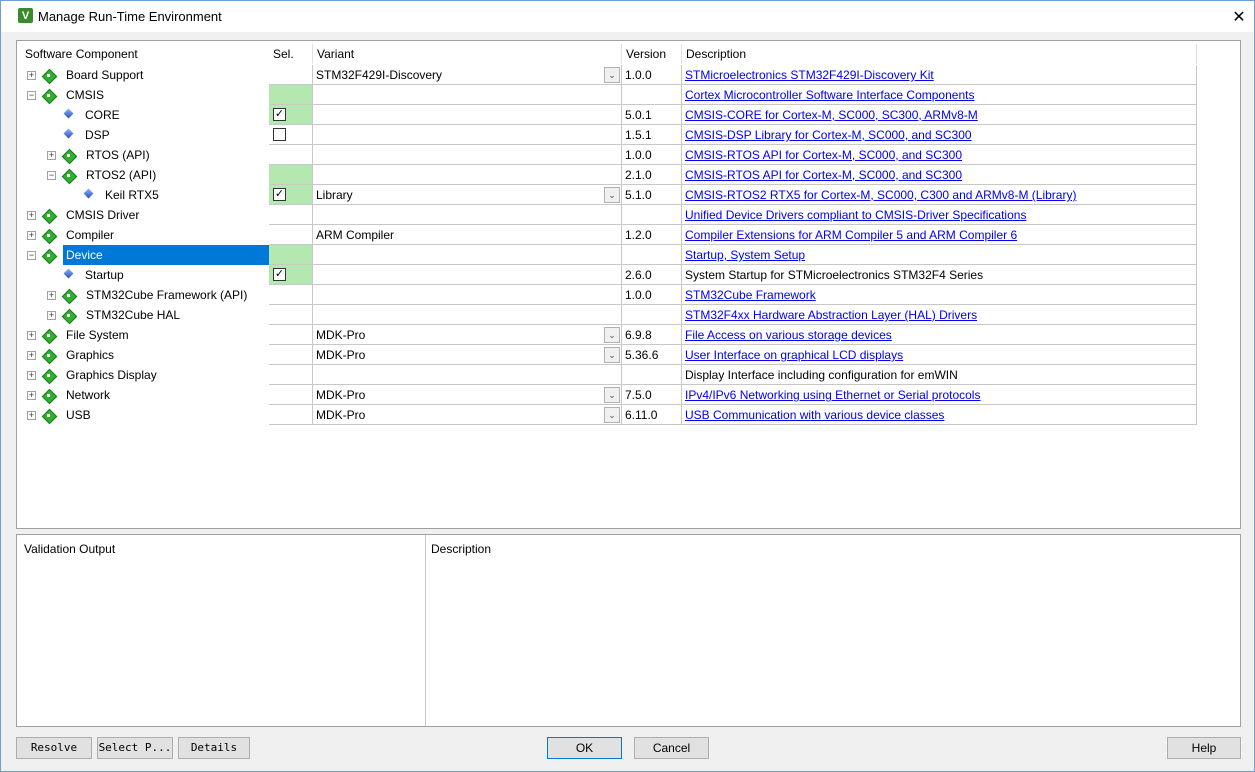  Describe the element at coordinates (166, 255) in the screenshot. I see `component-label: Device` at that location.